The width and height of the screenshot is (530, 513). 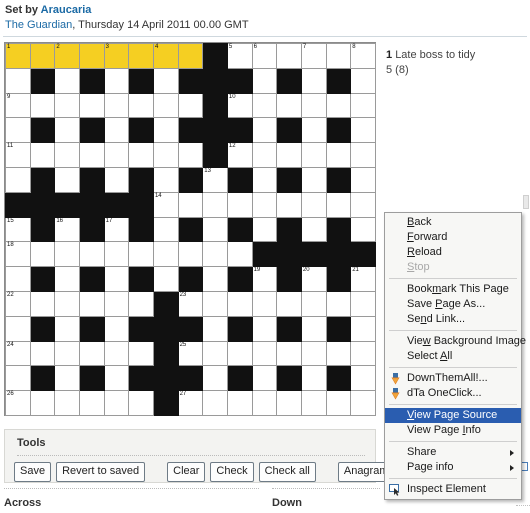 What do you see at coordinates (455, 341) in the screenshot?
I see `menu-item-view-background-image: View Background Image` at bounding box center [455, 341].